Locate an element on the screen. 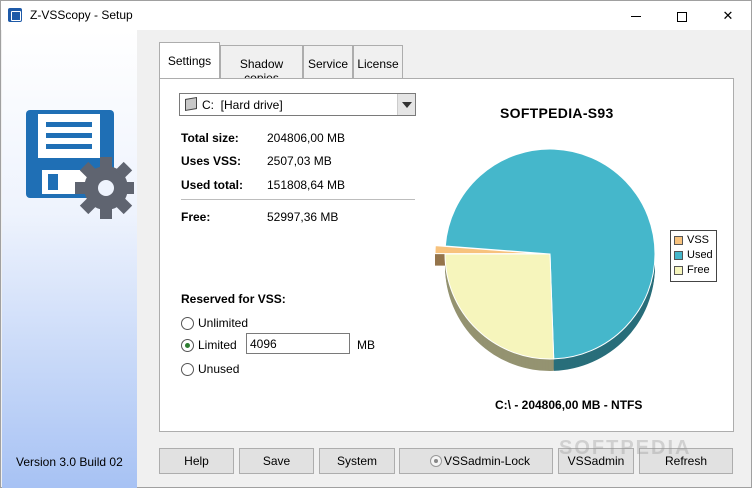  maximize-button is located at coordinates (682, 15).